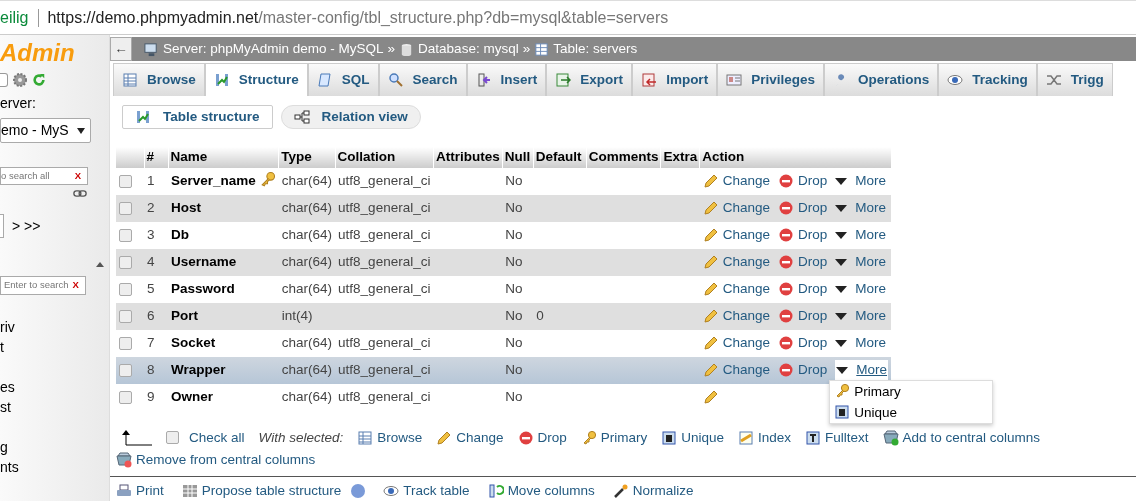 This screenshot has width=1136, height=502. Describe the element at coordinates (911, 412) in the screenshot. I see `menu-item: Unique` at that location.